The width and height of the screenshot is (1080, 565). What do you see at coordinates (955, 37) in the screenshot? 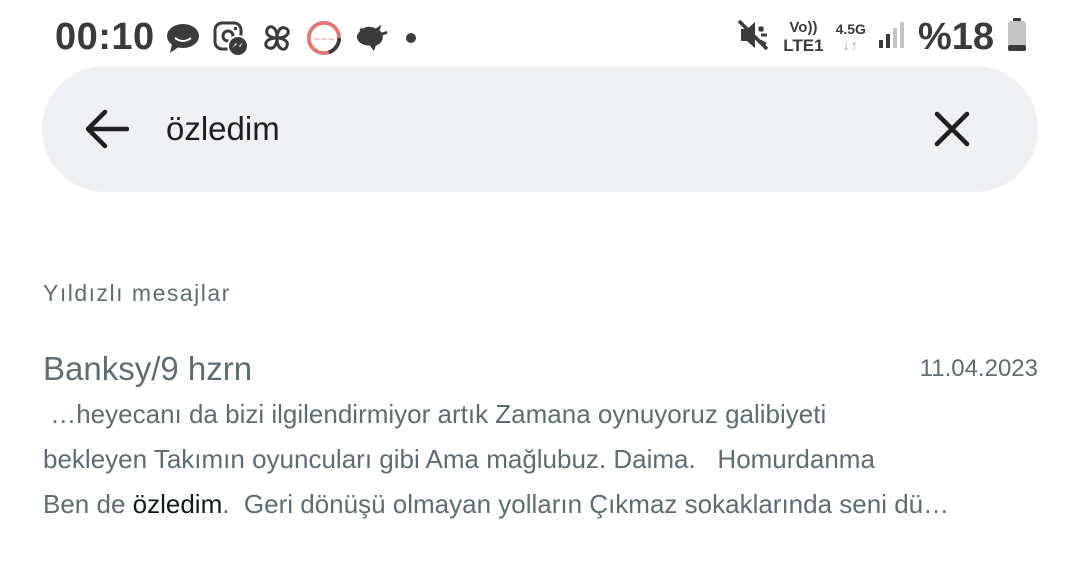
I see `battery-percentage: %18` at bounding box center [955, 37].